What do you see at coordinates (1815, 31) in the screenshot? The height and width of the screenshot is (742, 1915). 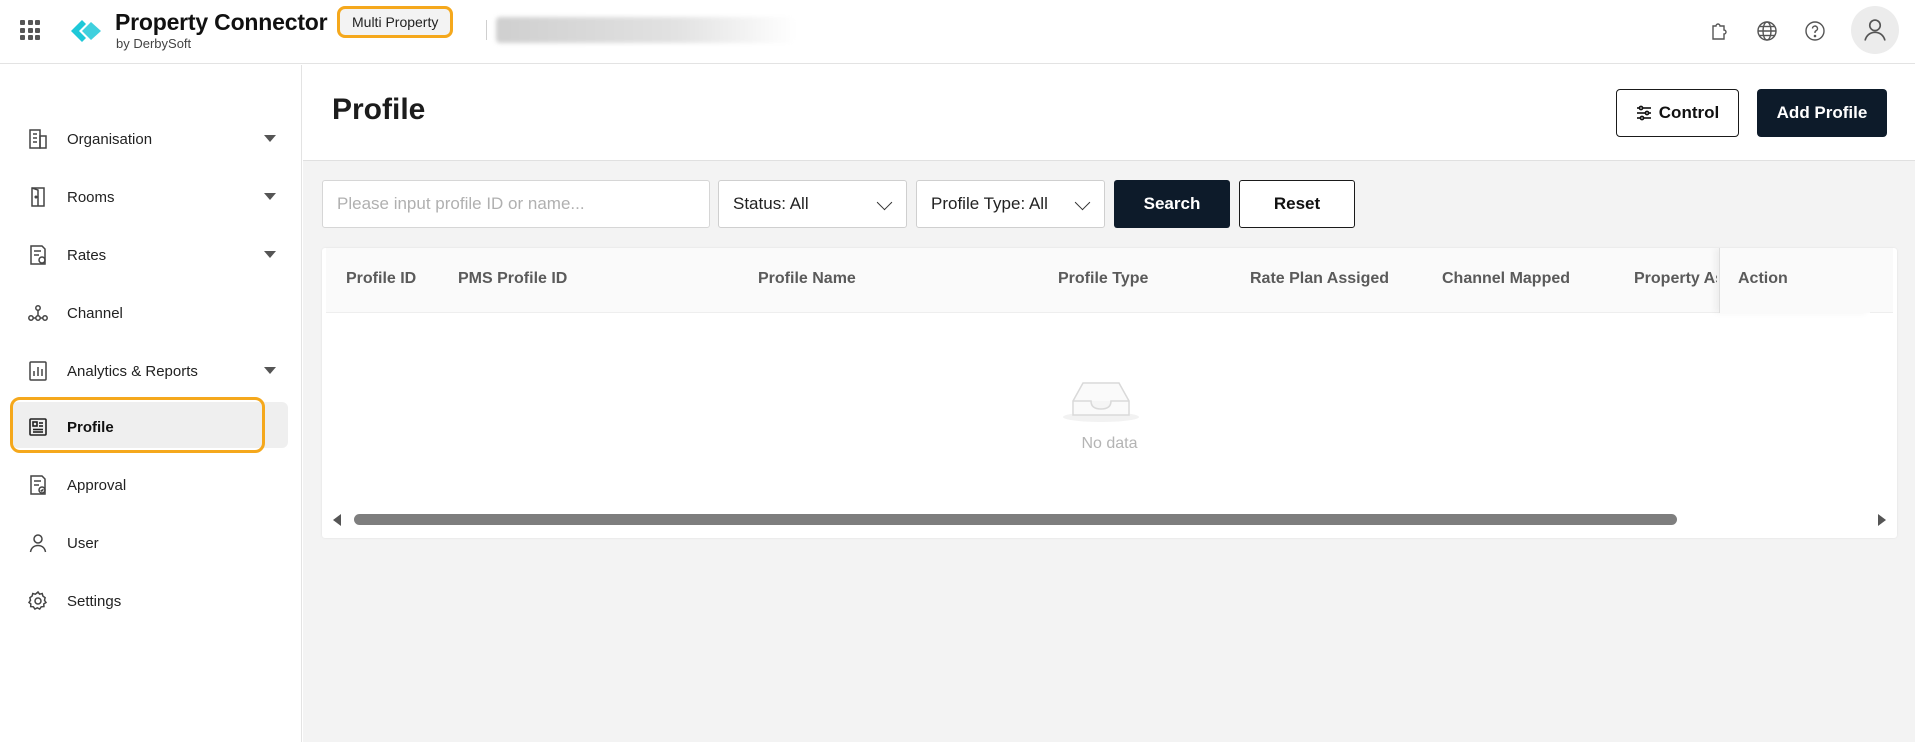 I see `help-icon` at bounding box center [1815, 31].